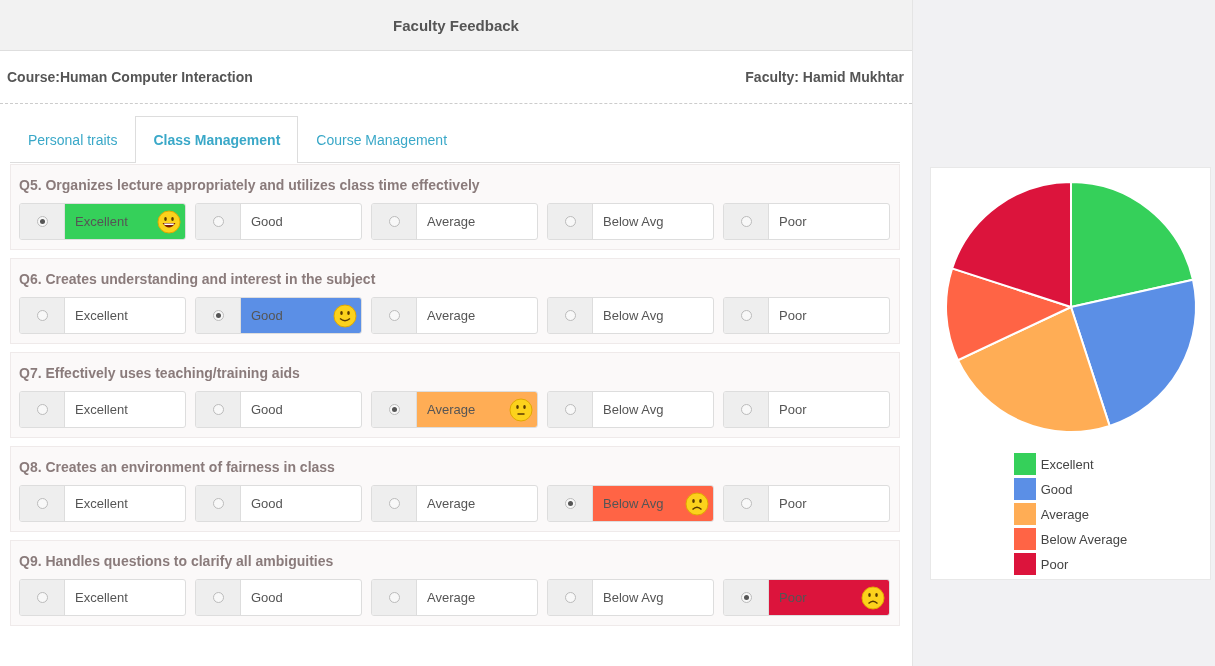 The height and width of the screenshot is (666, 1215). Describe the element at coordinates (521, 409) in the screenshot. I see `neutral-face-icon` at that location.